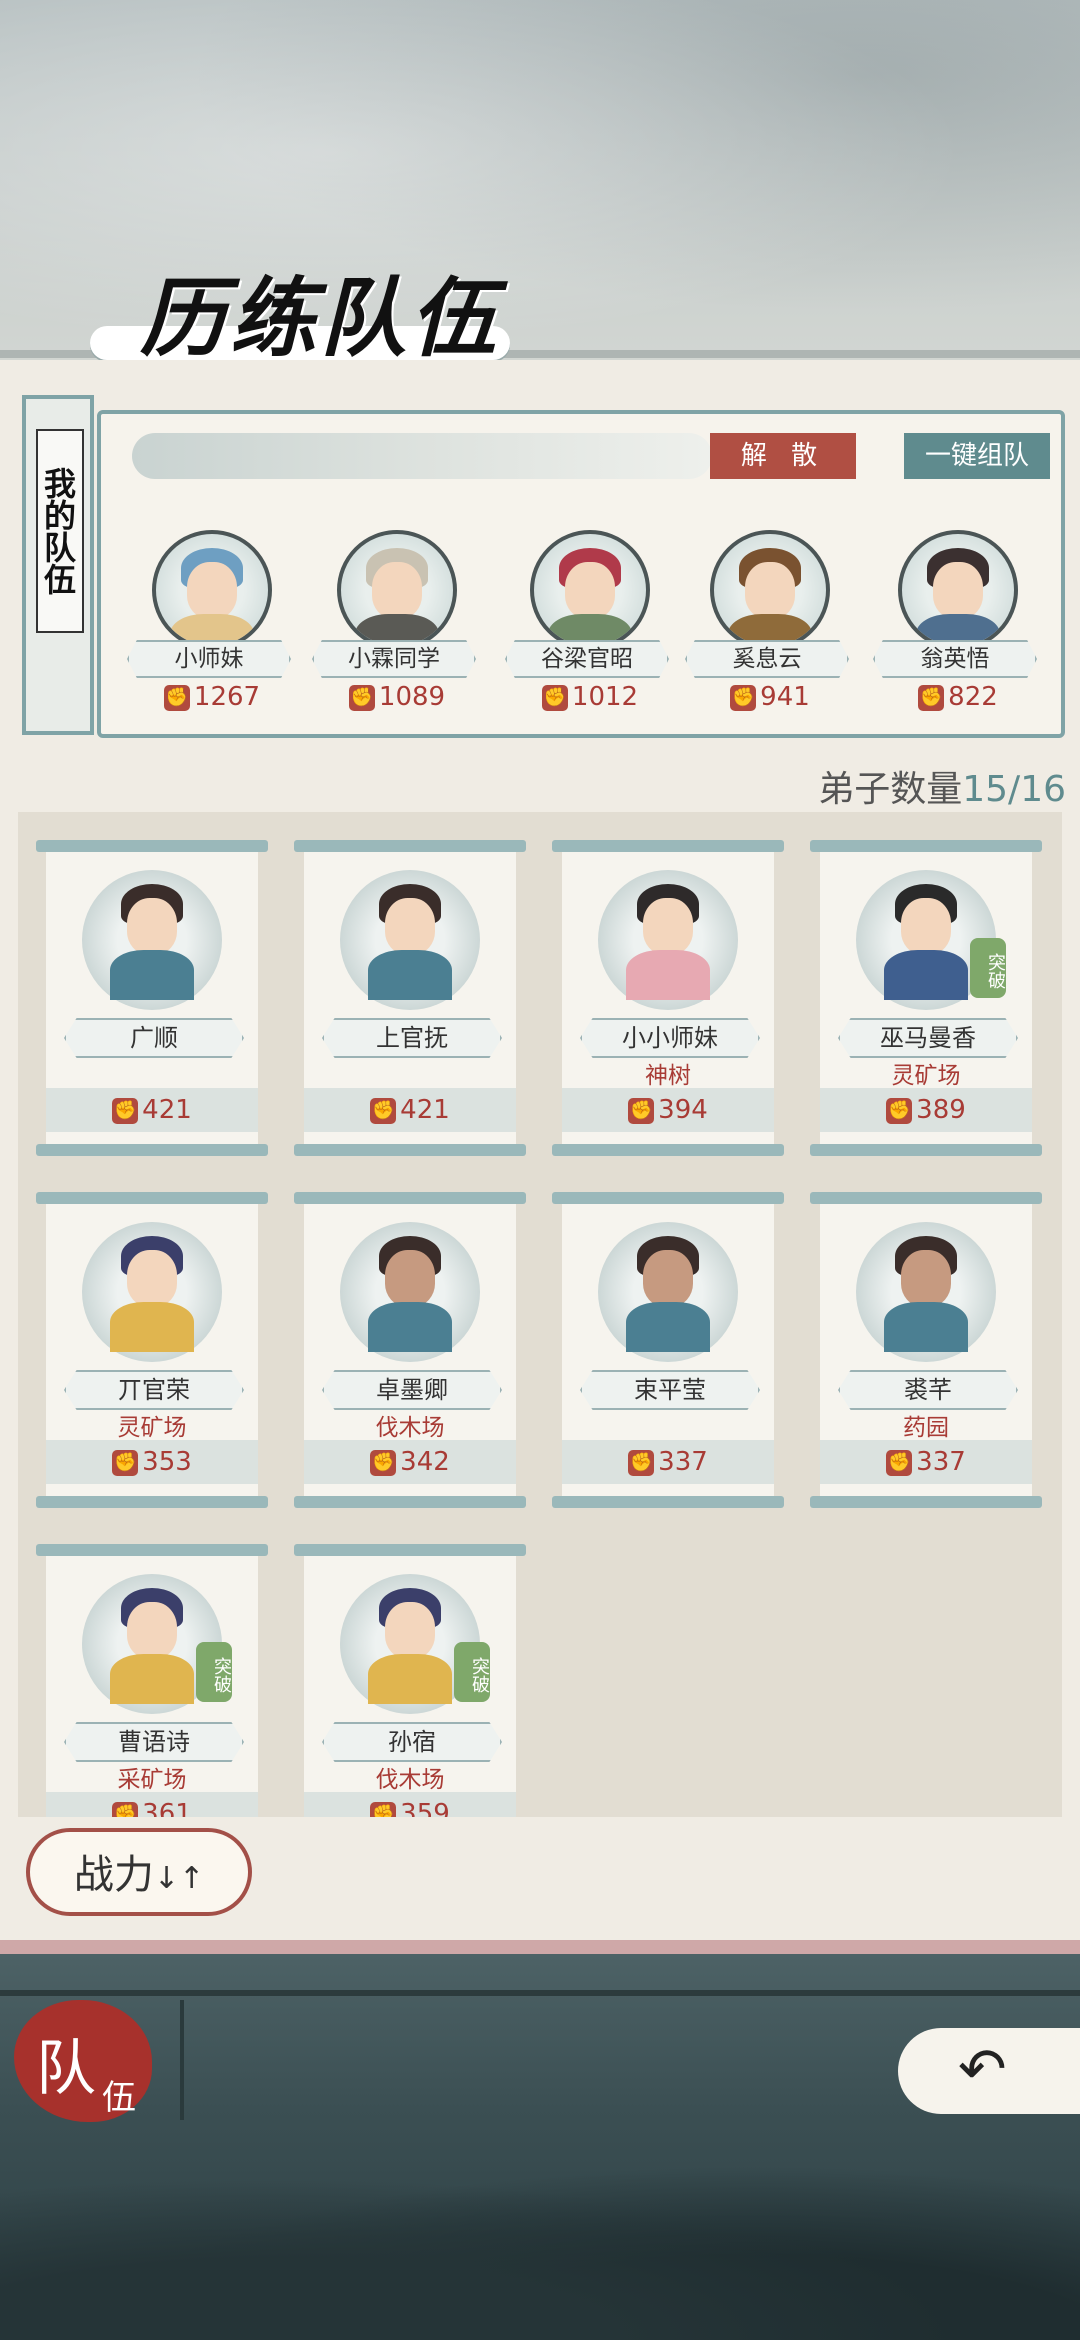 Image resolution: width=1080 pixels, height=2340 pixels. I want to click on tab-team-label-main: 队, so click(66, 2069).